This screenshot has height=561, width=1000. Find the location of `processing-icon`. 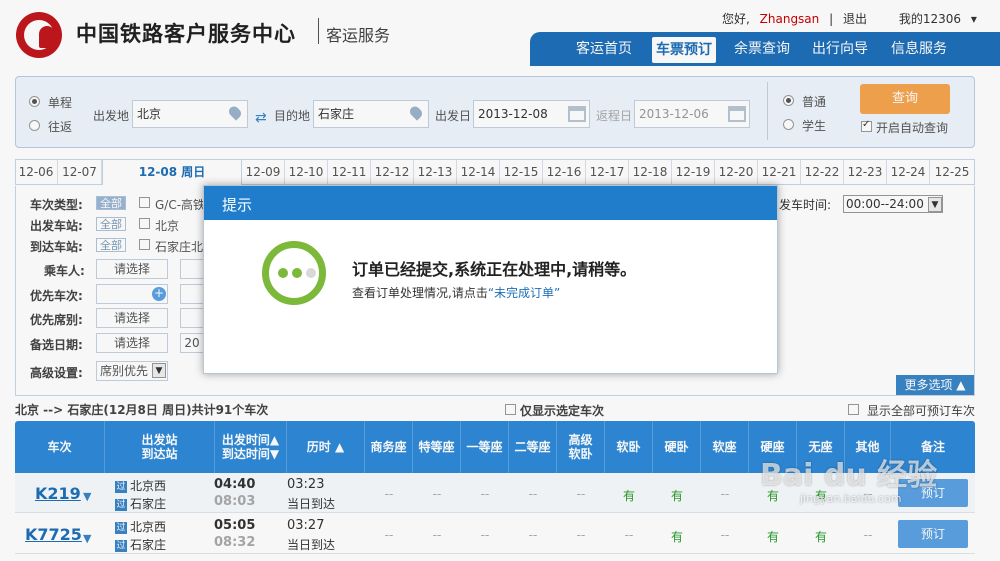

processing-icon is located at coordinates (294, 273).